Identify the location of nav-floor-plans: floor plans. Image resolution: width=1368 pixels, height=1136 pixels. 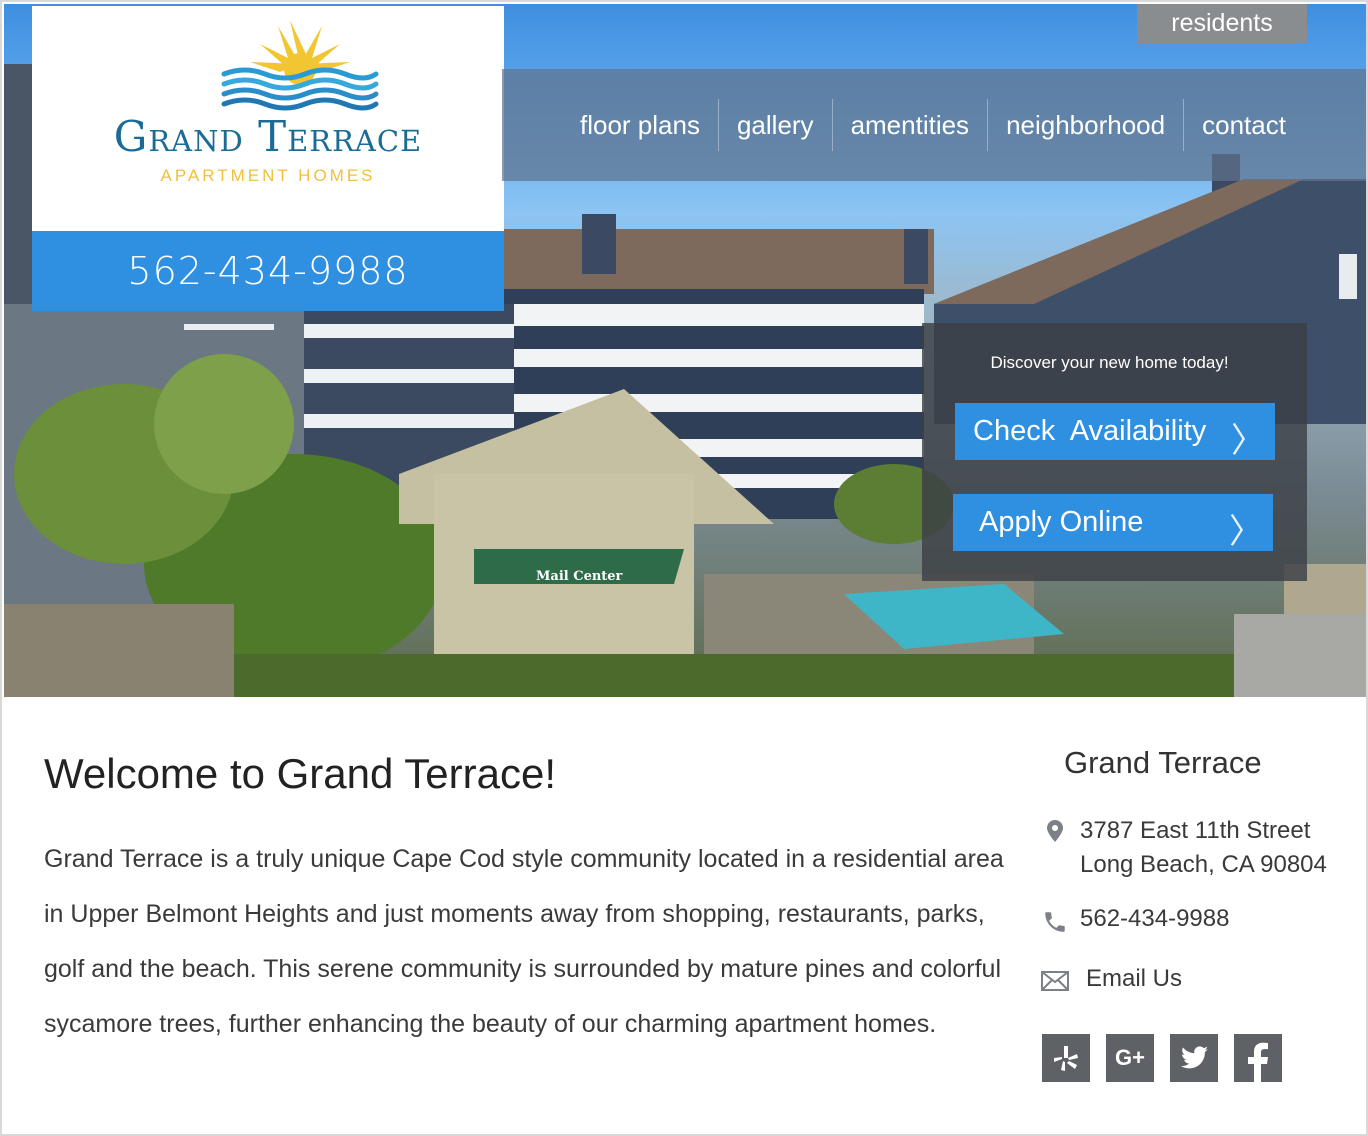
(640, 125).